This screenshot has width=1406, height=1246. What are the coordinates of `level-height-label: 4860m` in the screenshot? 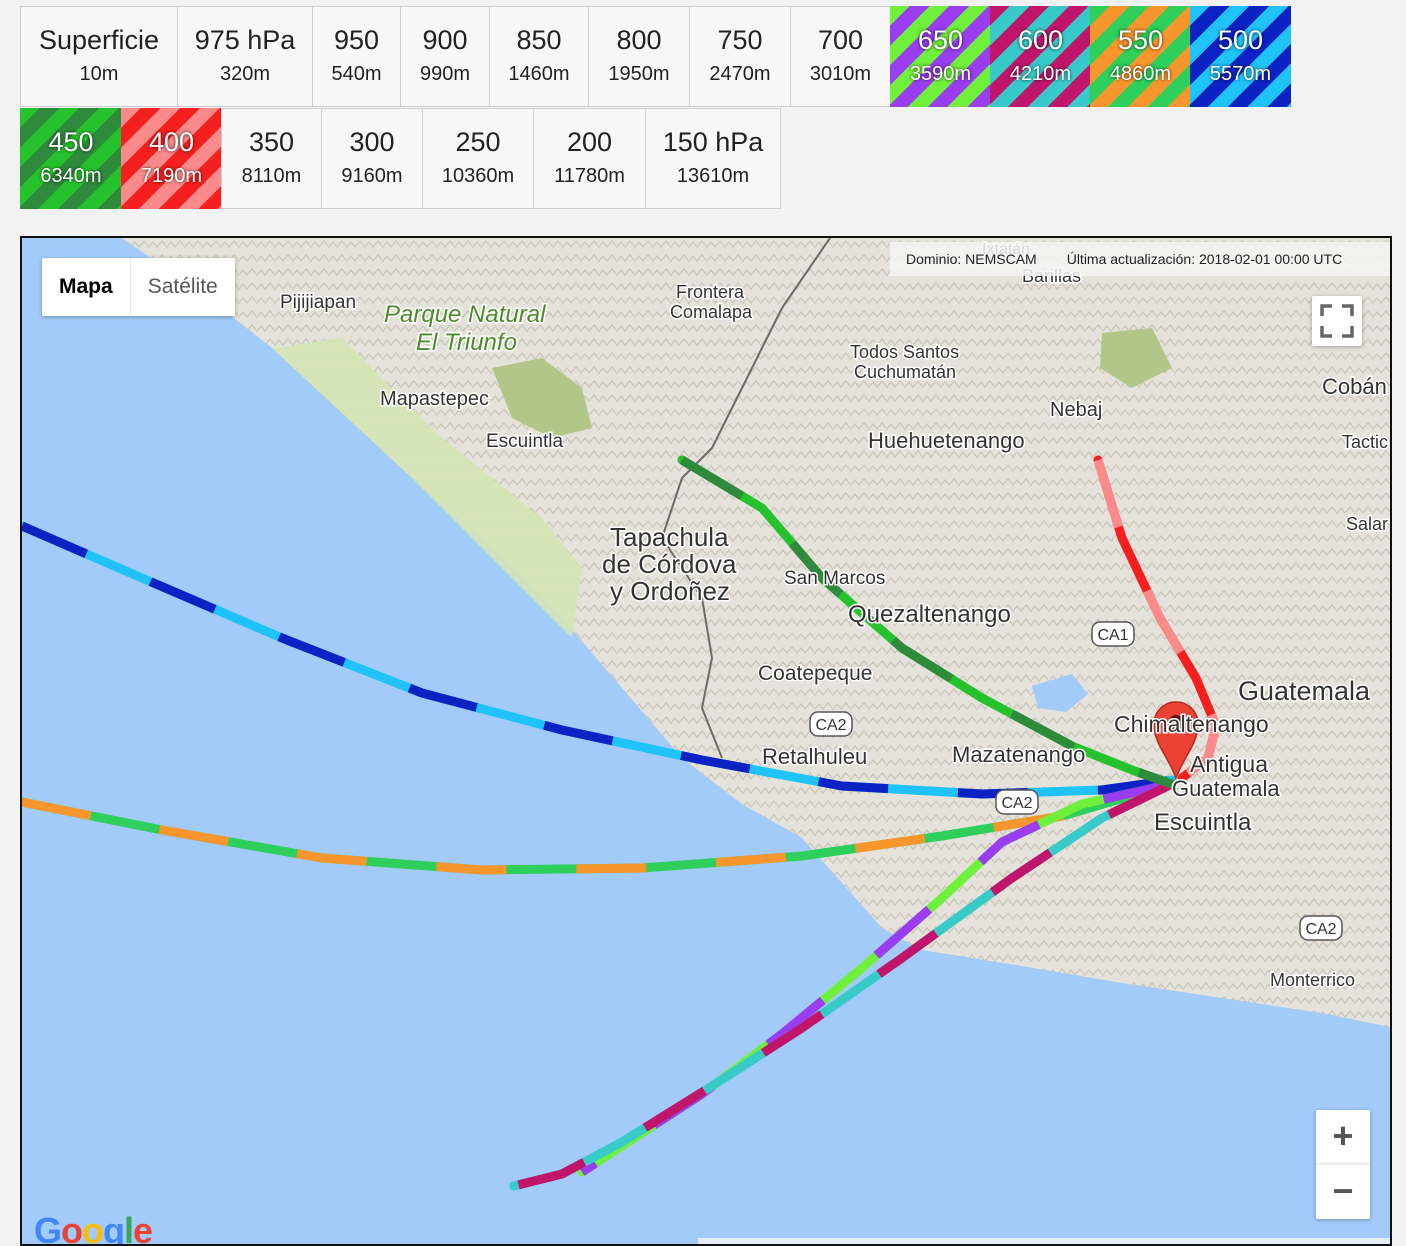 It's located at (1140, 73).